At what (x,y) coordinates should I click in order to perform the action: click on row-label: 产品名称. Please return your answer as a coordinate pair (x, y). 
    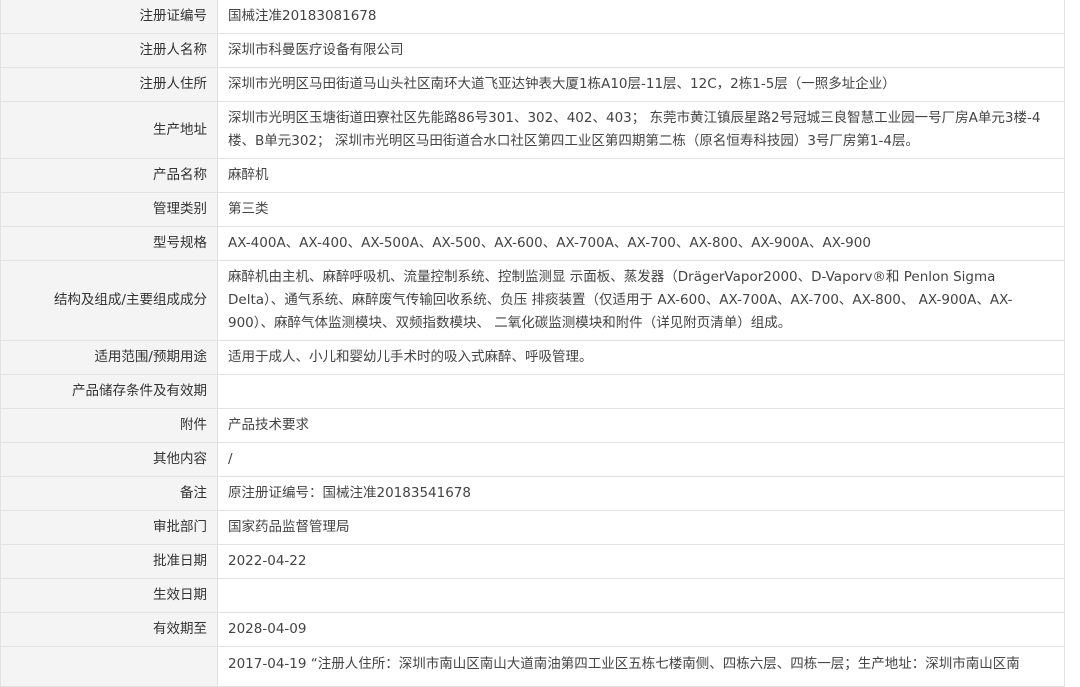
    Looking at the image, I should click on (109, 175).